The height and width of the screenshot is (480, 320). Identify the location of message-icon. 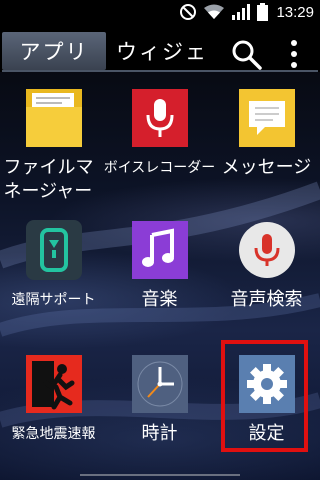
(267, 118).